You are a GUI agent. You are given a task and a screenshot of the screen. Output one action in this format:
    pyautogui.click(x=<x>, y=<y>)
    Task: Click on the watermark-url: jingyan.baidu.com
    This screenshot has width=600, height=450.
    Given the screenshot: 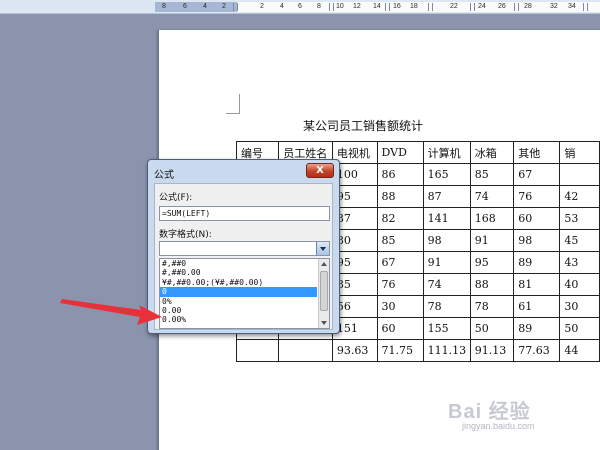 What is the action you would take?
    pyautogui.click(x=498, y=426)
    